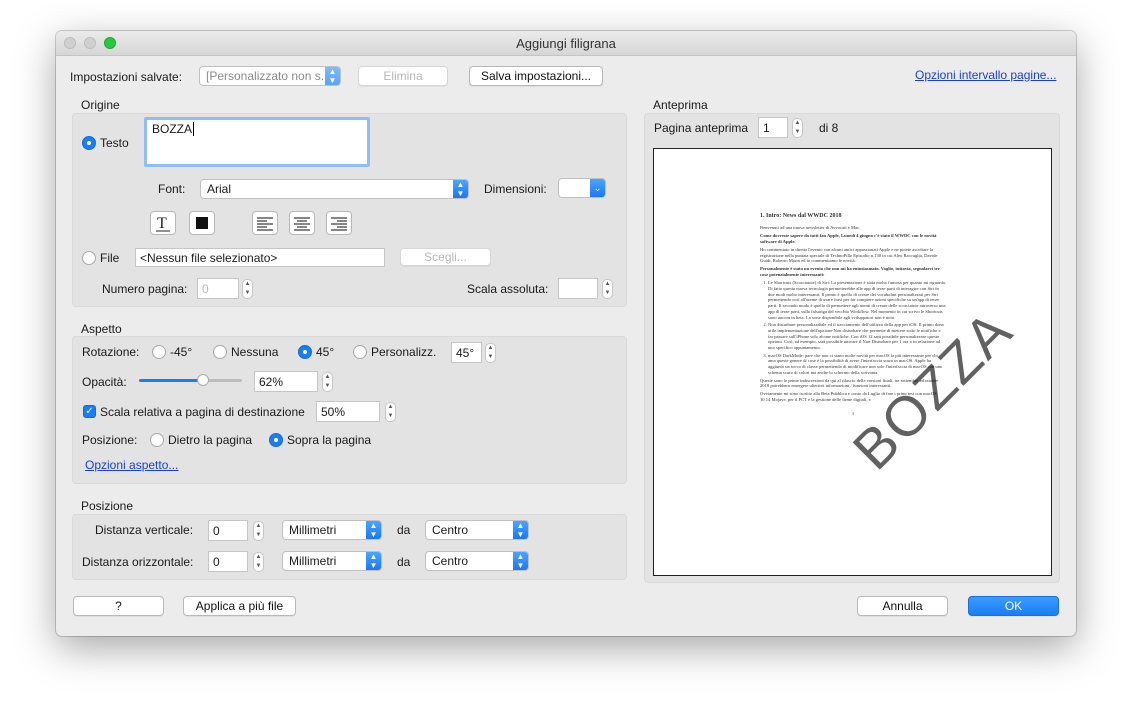  I want to click on window-title: Aggiungi filigrana, so click(566, 43).